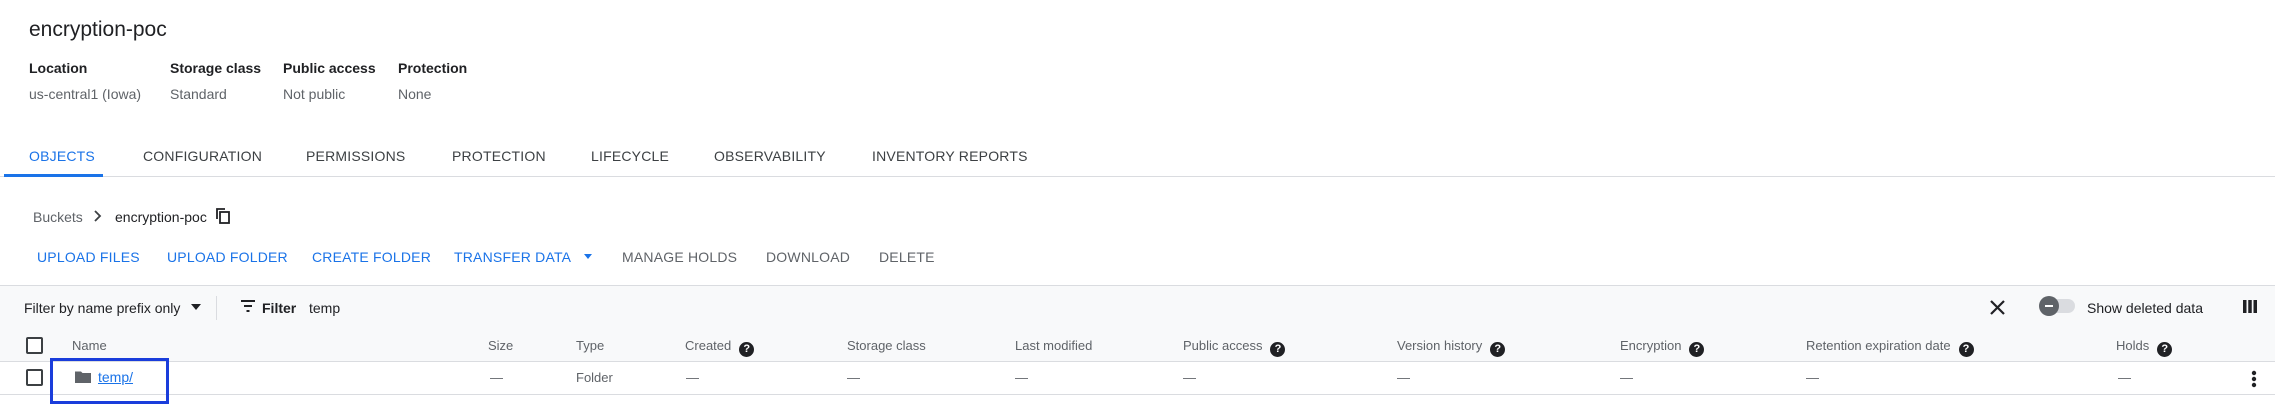  What do you see at coordinates (324, 308) in the screenshot?
I see `filter-input: temp` at bounding box center [324, 308].